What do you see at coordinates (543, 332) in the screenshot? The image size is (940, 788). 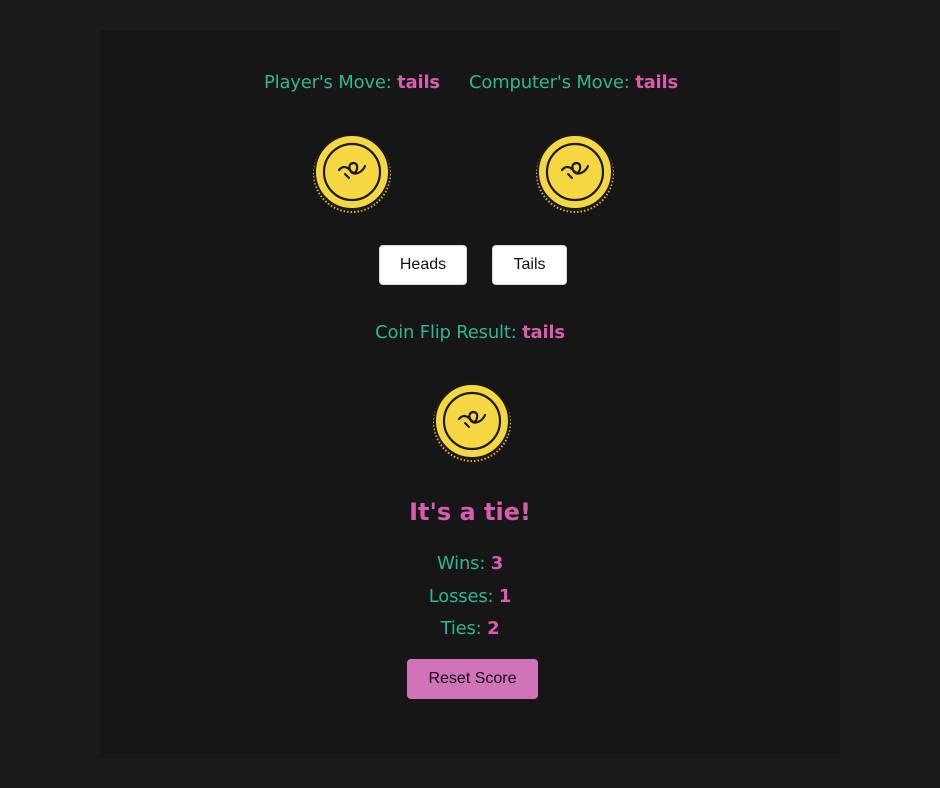 I see `coin-flip-result-value: tails` at bounding box center [543, 332].